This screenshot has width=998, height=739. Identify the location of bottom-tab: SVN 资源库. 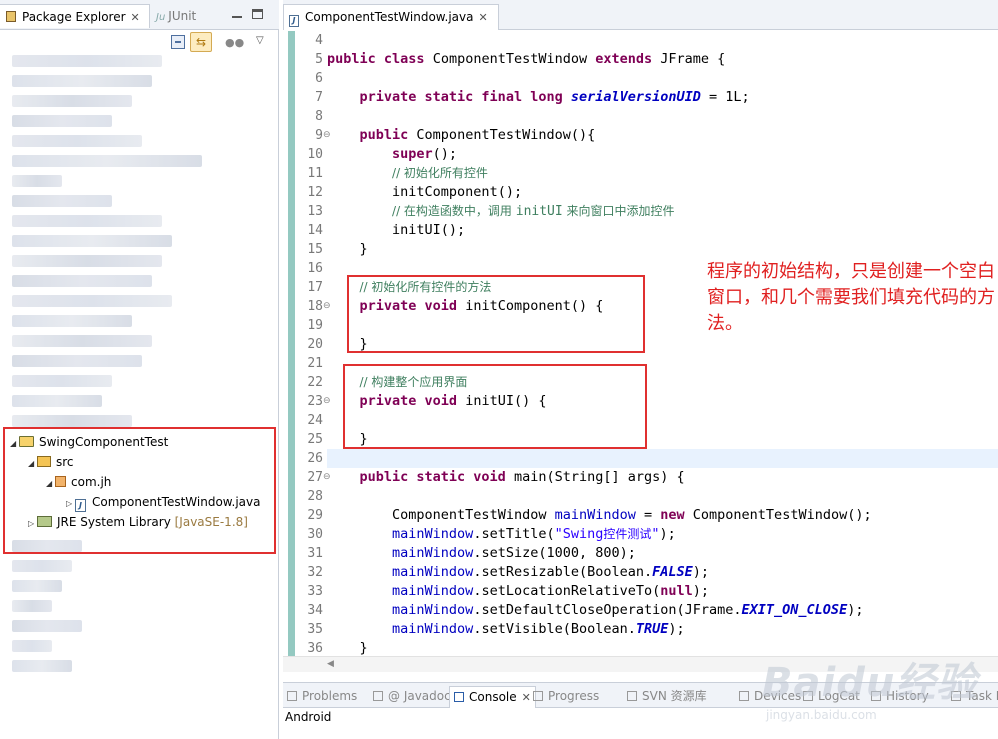
(667, 696).